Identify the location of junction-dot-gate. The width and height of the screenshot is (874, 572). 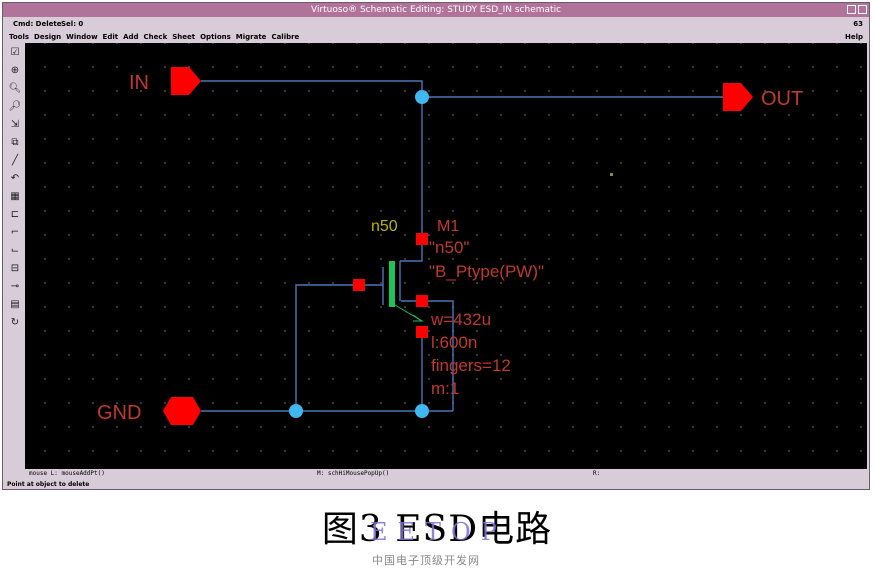
(296, 411).